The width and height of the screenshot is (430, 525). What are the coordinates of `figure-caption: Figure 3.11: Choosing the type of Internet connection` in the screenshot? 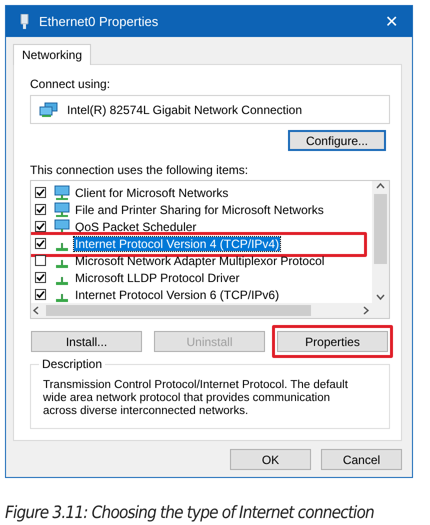 It's located at (190, 513).